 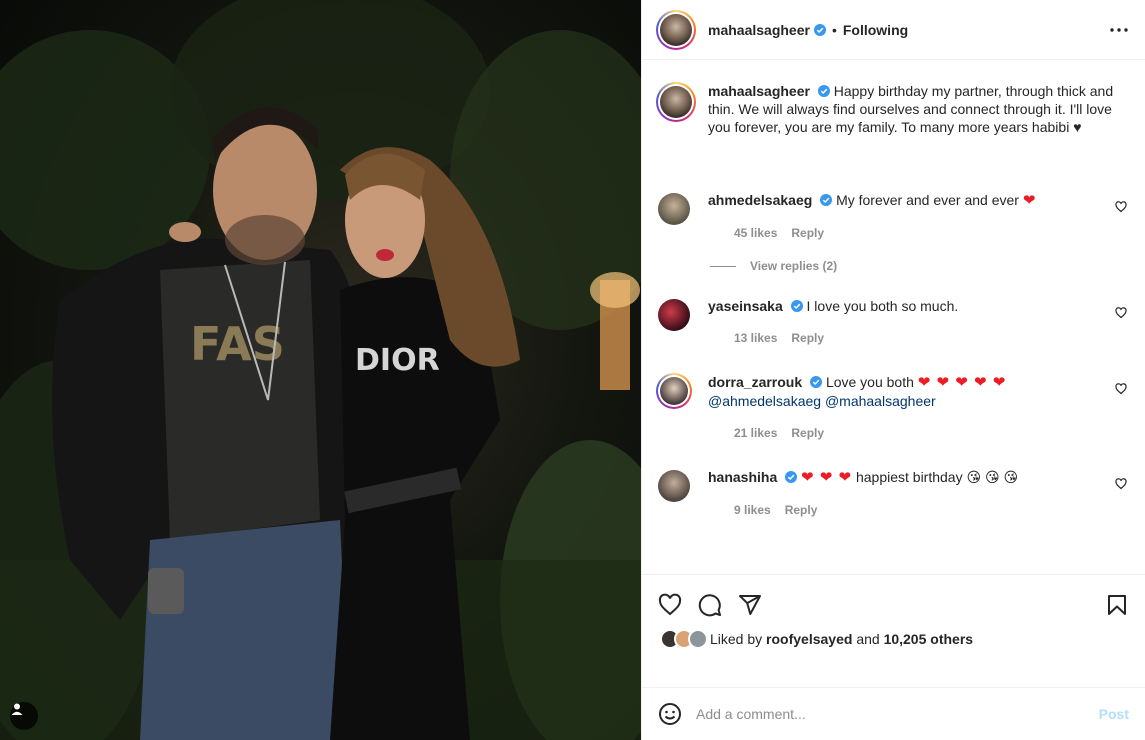 What do you see at coordinates (1114, 714) in the screenshot?
I see `post-comment-button: Post` at bounding box center [1114, 714].